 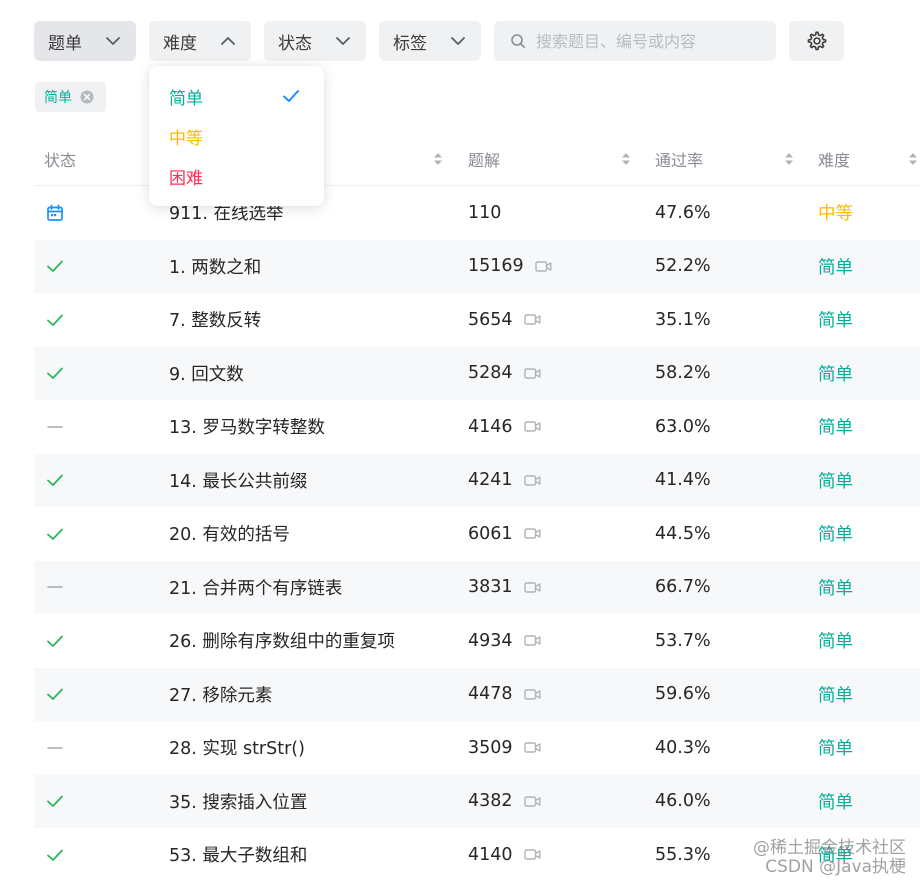 I want to click on dropdown-option-label: 困难, so click(x=186, y=178).